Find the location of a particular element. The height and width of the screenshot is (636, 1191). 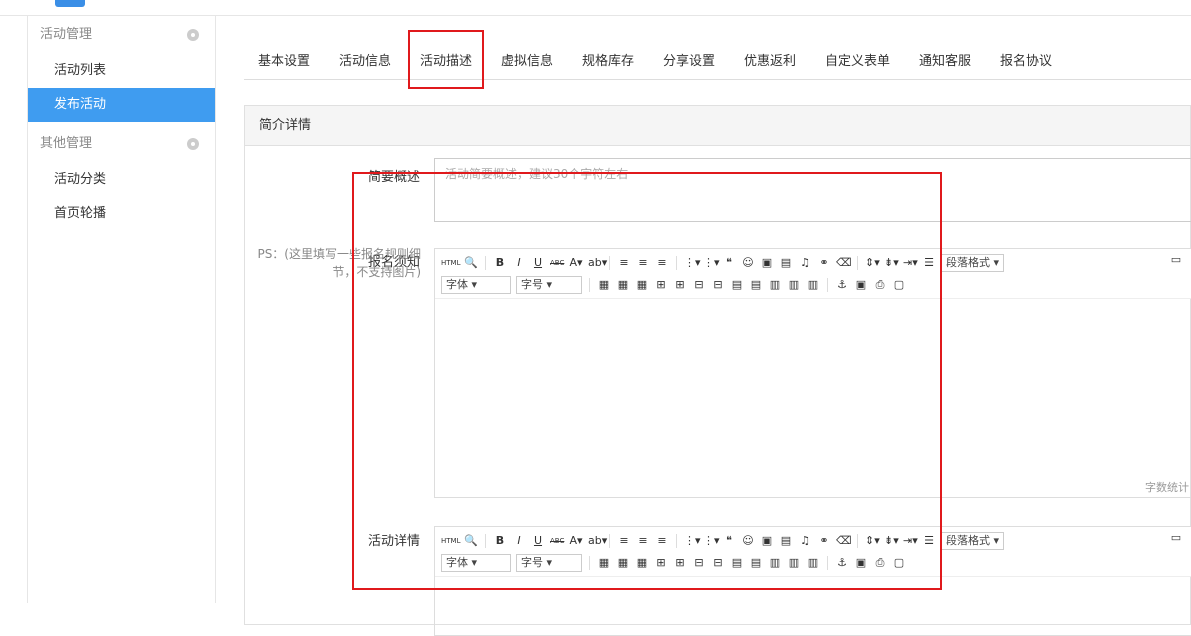

tab-custom-form: 自定义表单 is located at coordinates (857, 61).